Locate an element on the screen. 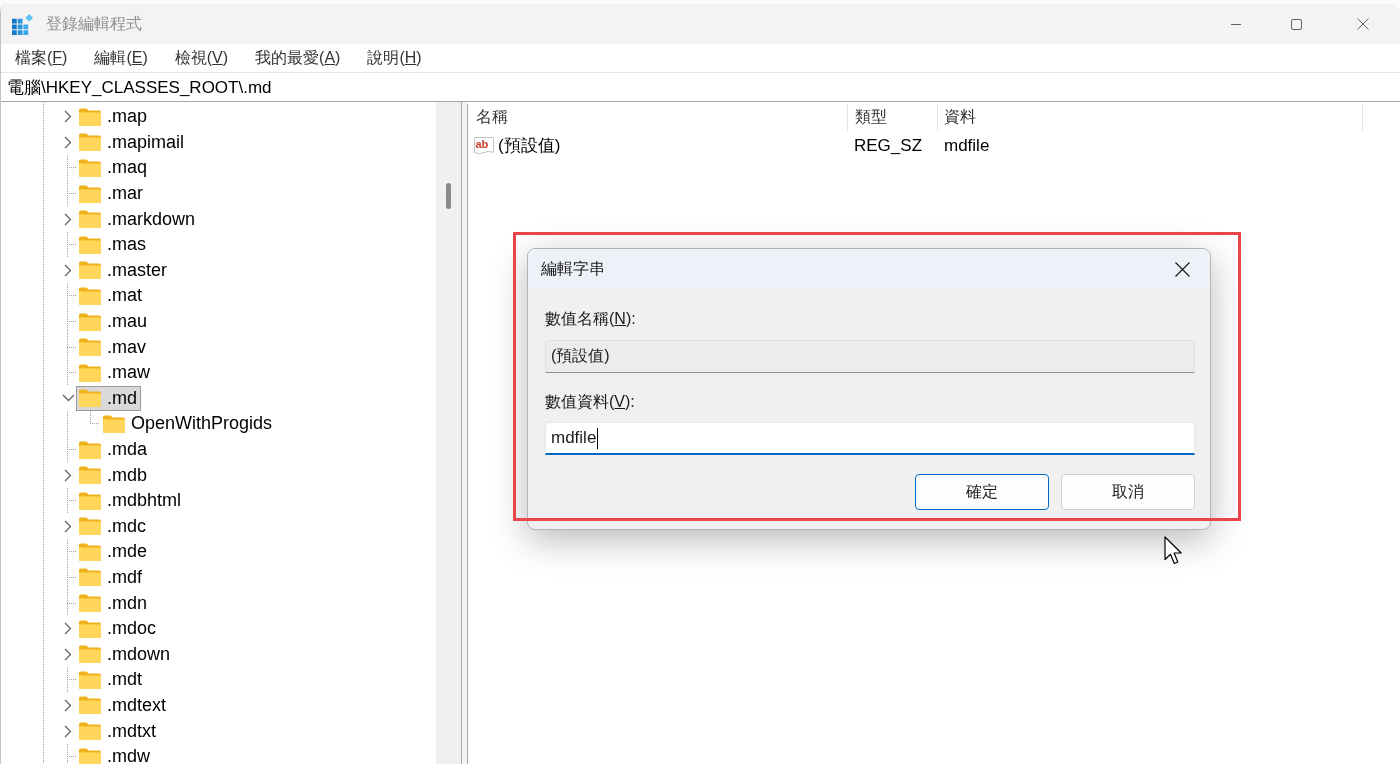  tree-item: .mdn is located at coordinates (114, 603).